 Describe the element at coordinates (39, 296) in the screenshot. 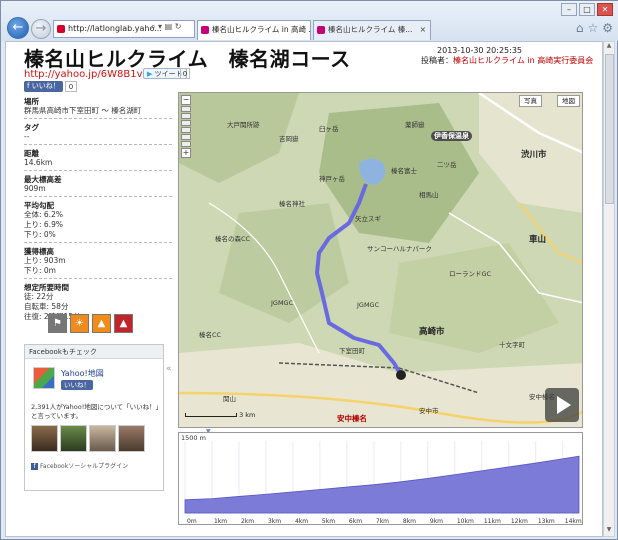

I see `time-walk: 徒: 22分` at that location.